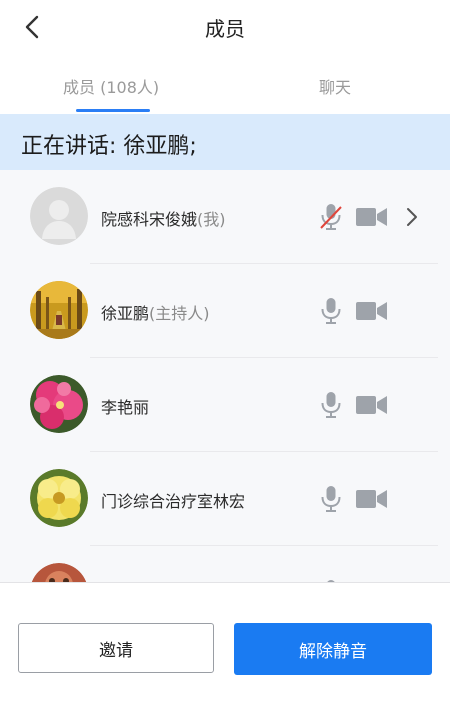  Describe the element at coordinates (331, 217) in the screenshot. I see `mic-muted-icon` at that location.